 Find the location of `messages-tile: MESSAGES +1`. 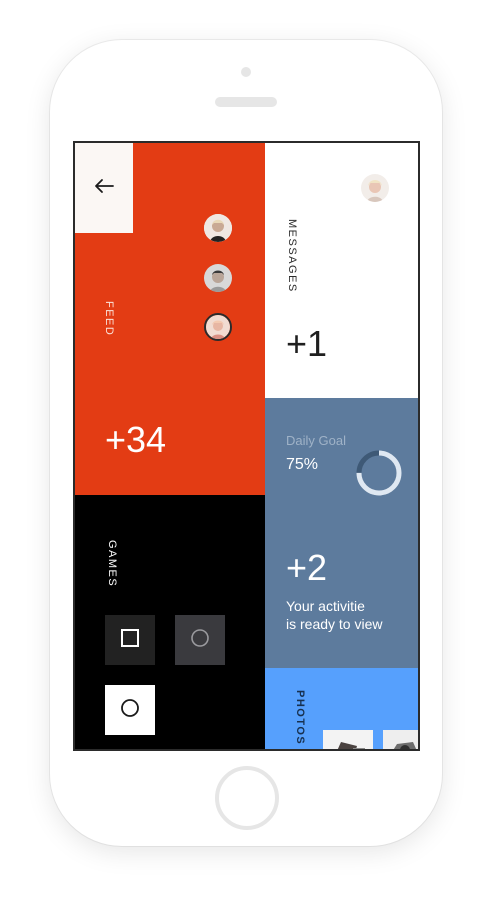

messages-tile: MESSAGES +1 is located at coordinates (341, 270).